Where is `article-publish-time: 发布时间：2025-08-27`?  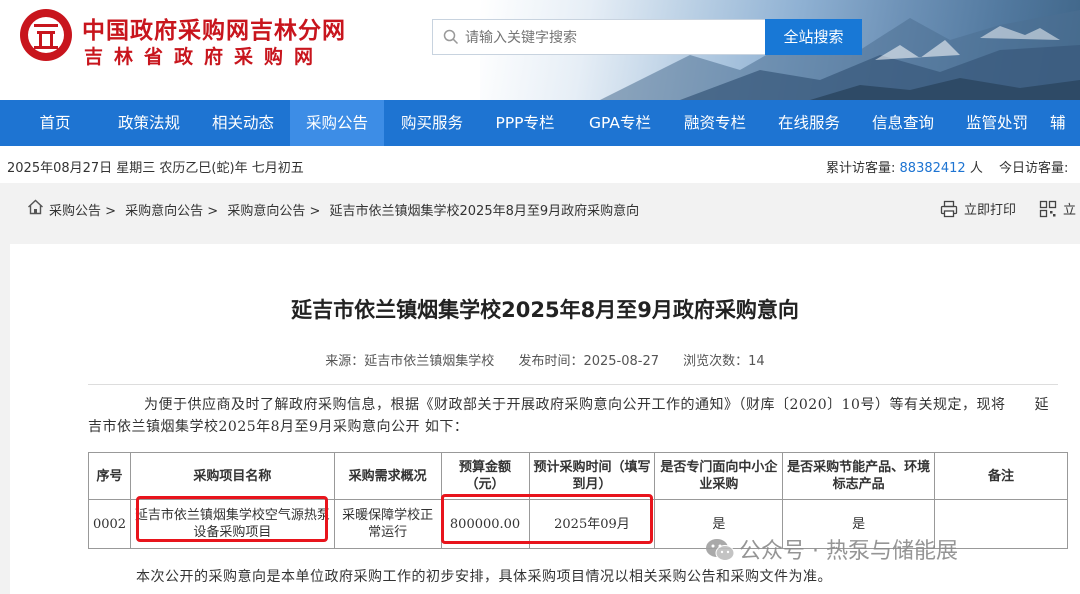 article-publish-time: 发布时间：2025-08-27 is located at coordinates (589, 361).